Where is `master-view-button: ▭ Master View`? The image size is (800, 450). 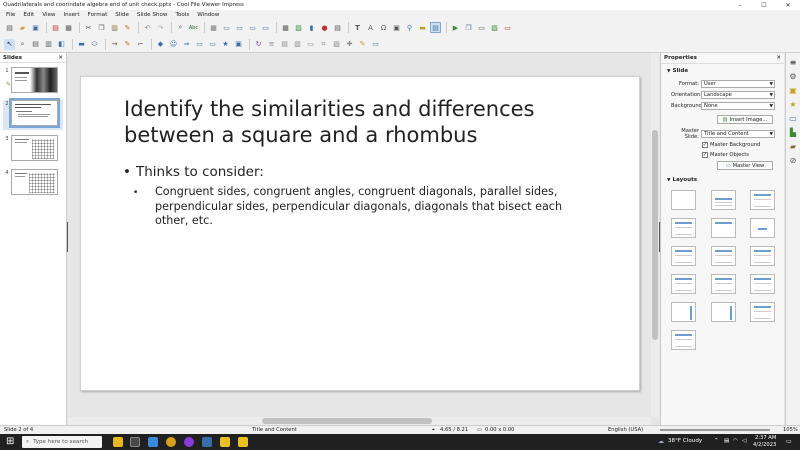
master-view-button: ▭ Master View is located at coordinates (745, 165).